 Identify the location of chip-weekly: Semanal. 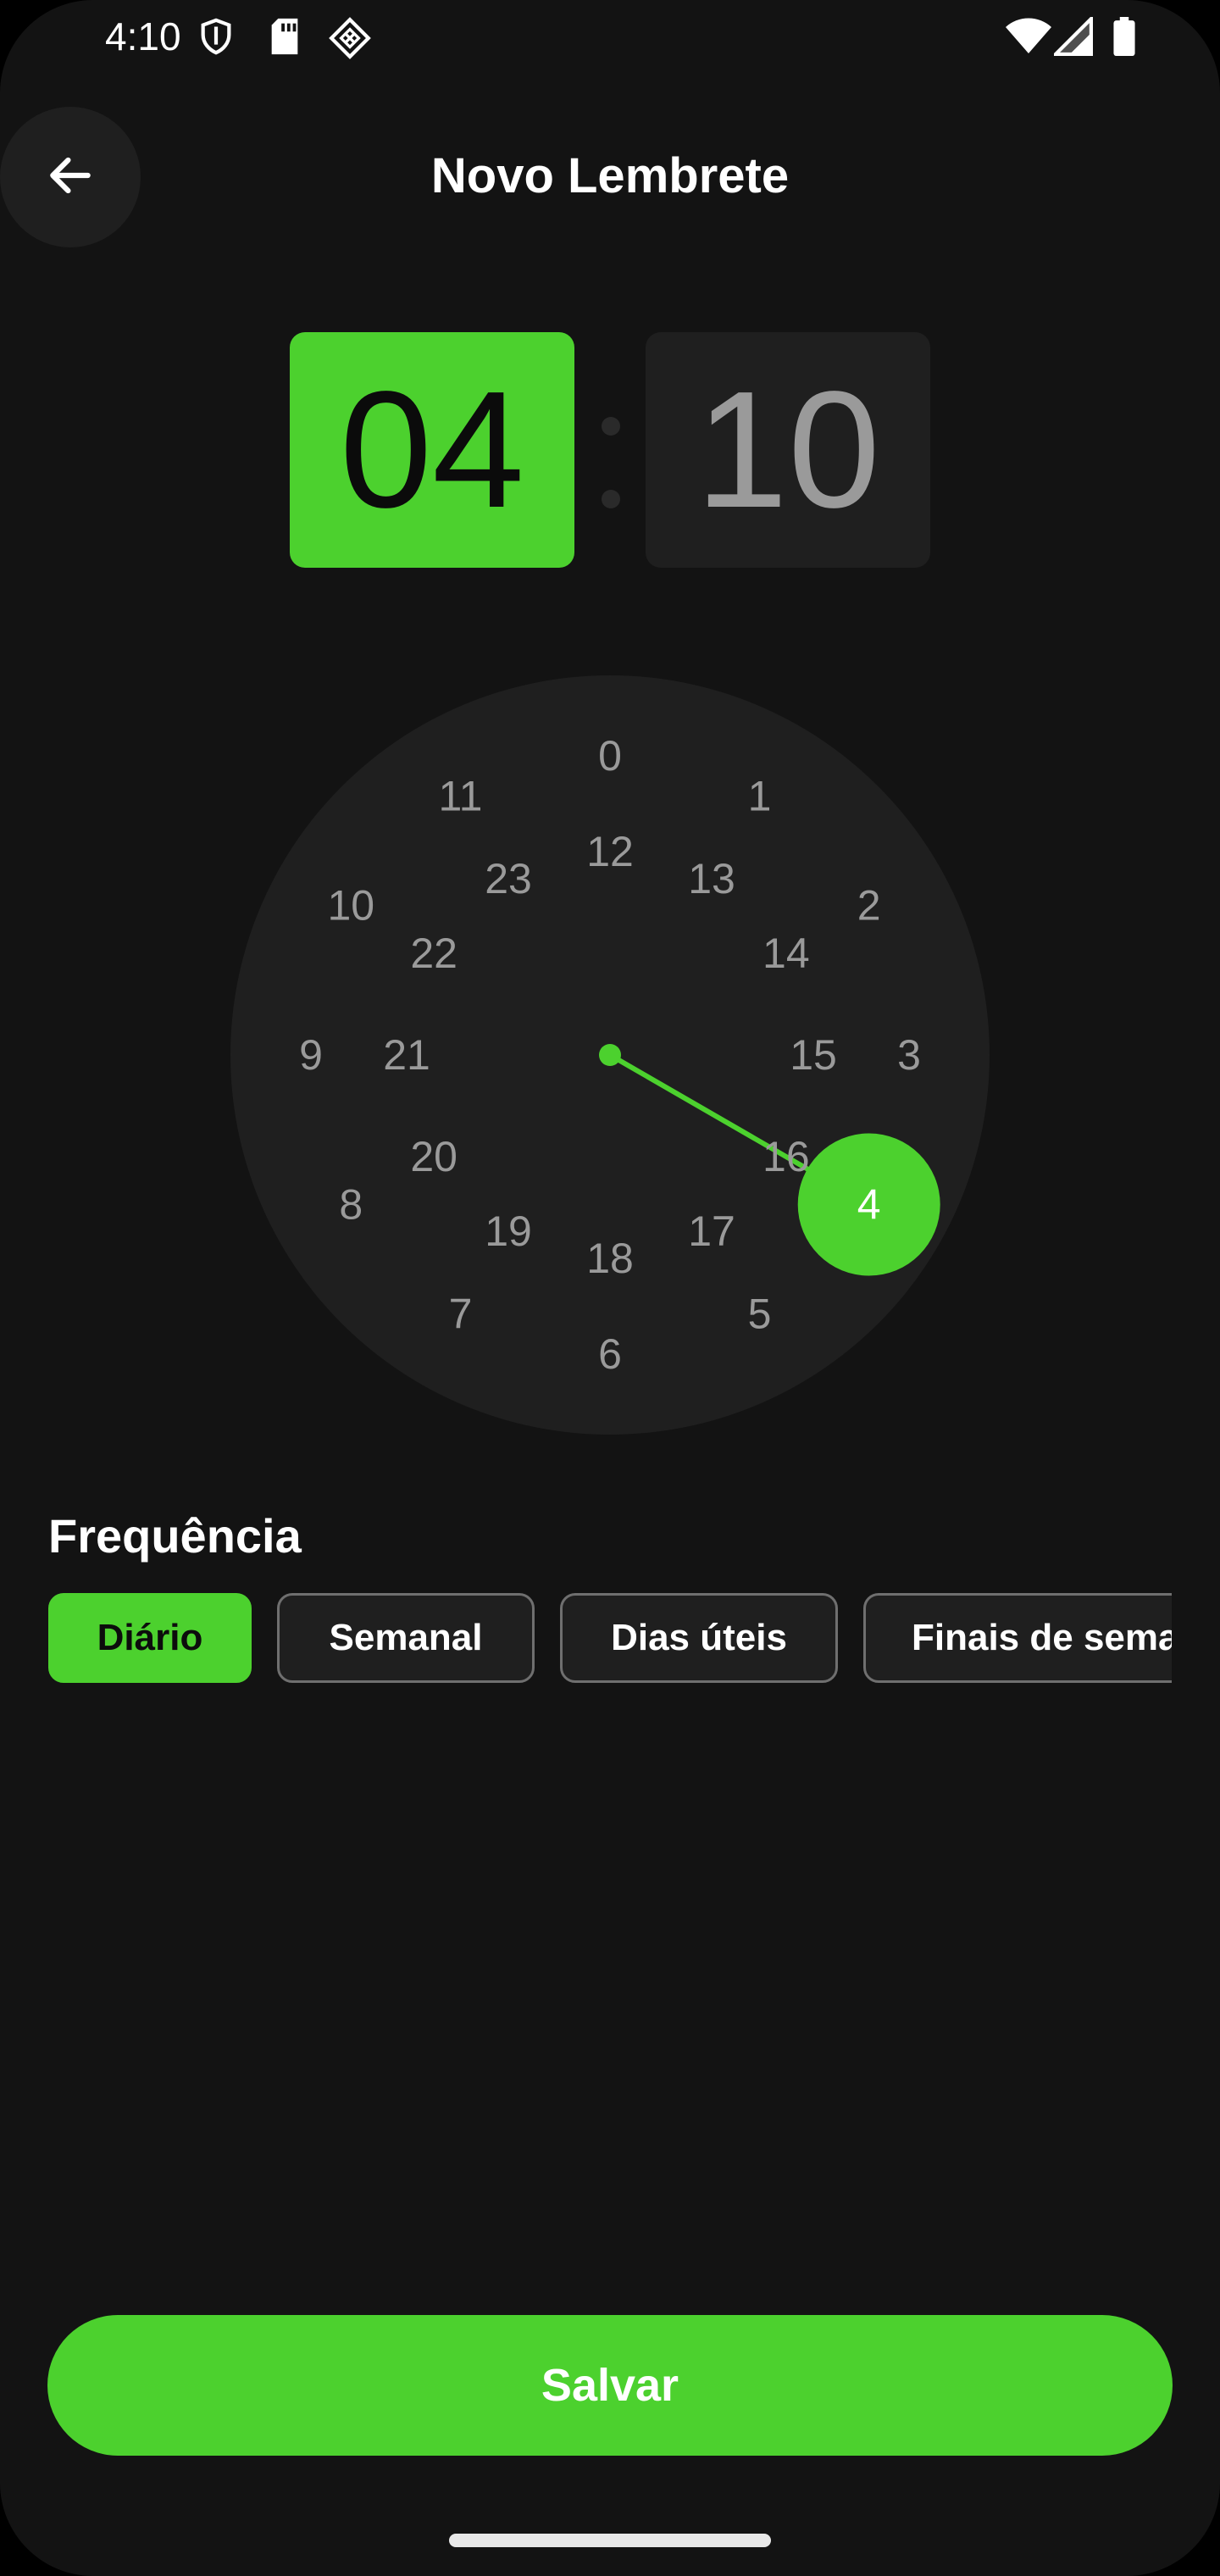
(406, 1638).